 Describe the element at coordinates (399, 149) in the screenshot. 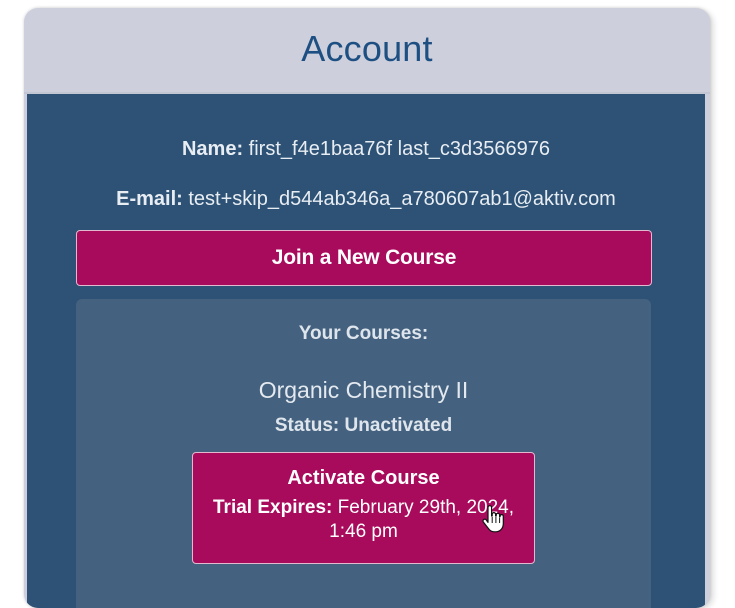

I see `name-value: first_f4e1baa76f last_c3d3566976` at that location.